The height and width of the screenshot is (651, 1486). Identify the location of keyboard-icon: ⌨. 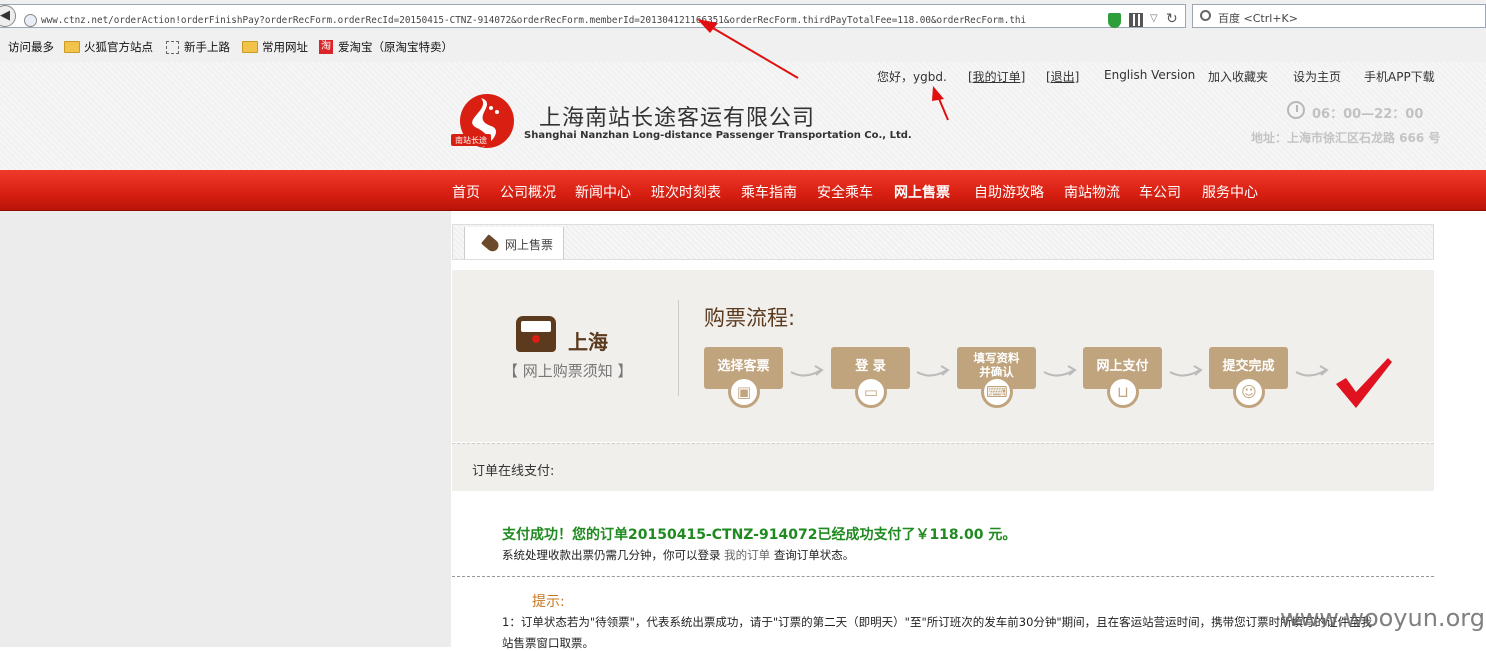
(997, 392).